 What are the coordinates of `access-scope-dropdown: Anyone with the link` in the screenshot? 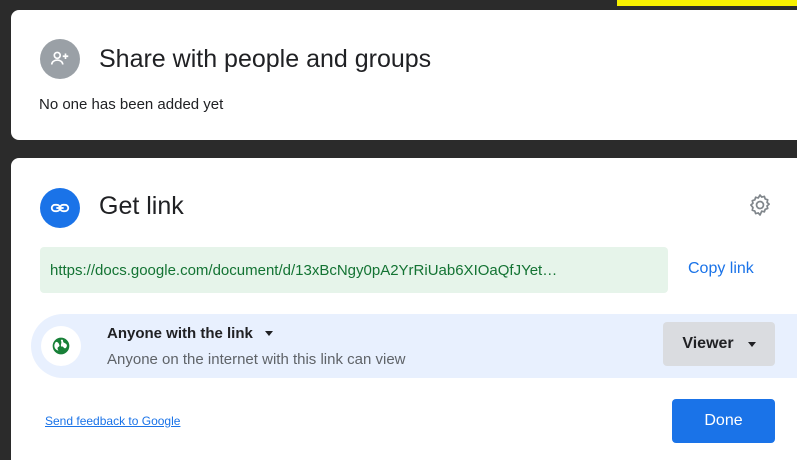 It's located at (190, 333).